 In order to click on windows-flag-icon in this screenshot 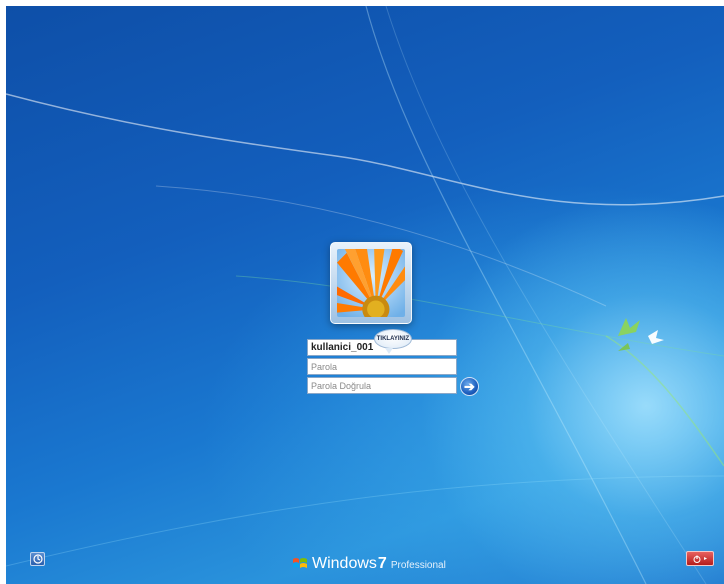, I will do `click(300, 563)`.